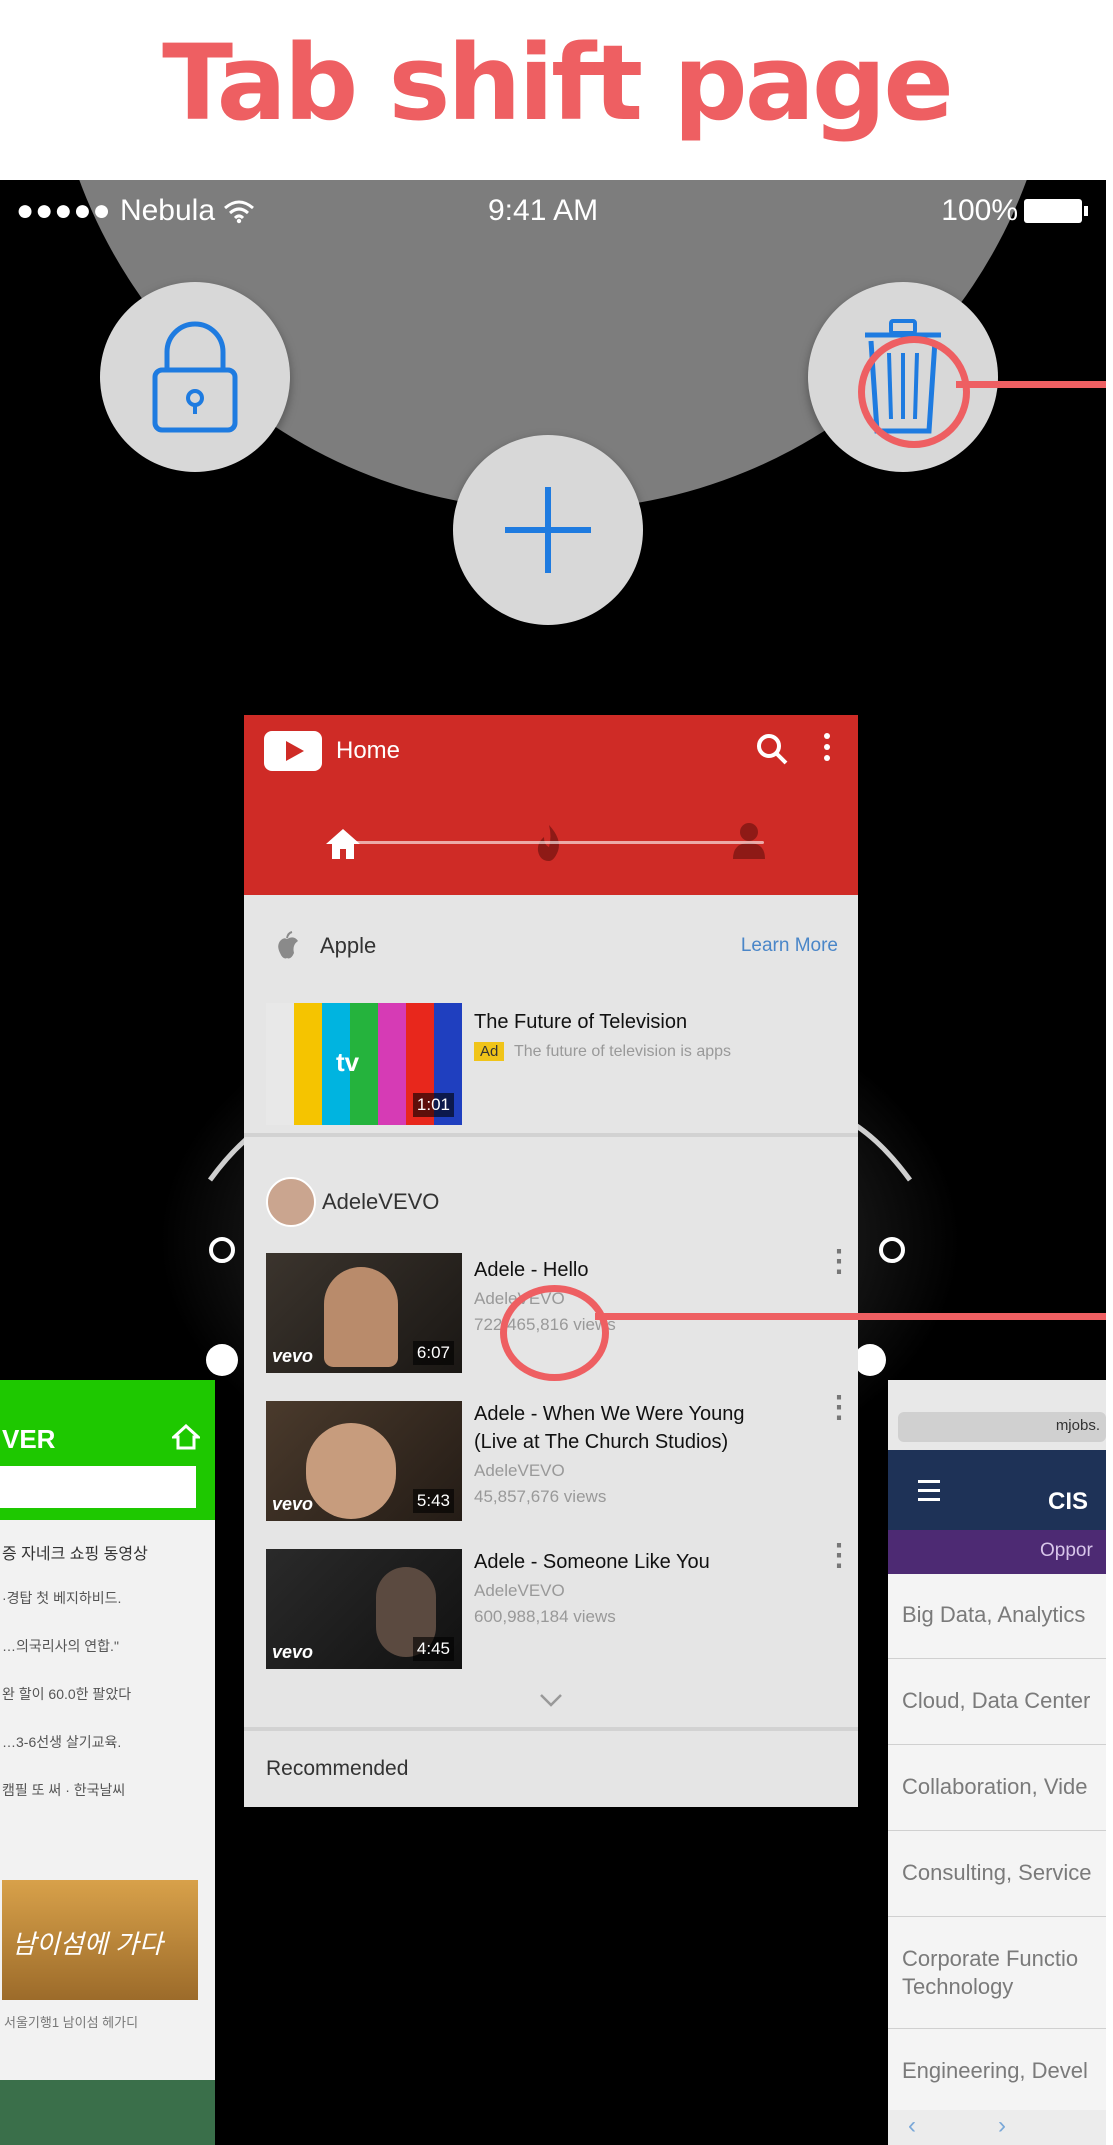  Describe the element at coordinates (979, 210) in the screenshot. I see `battery-level: 100%` at that location.